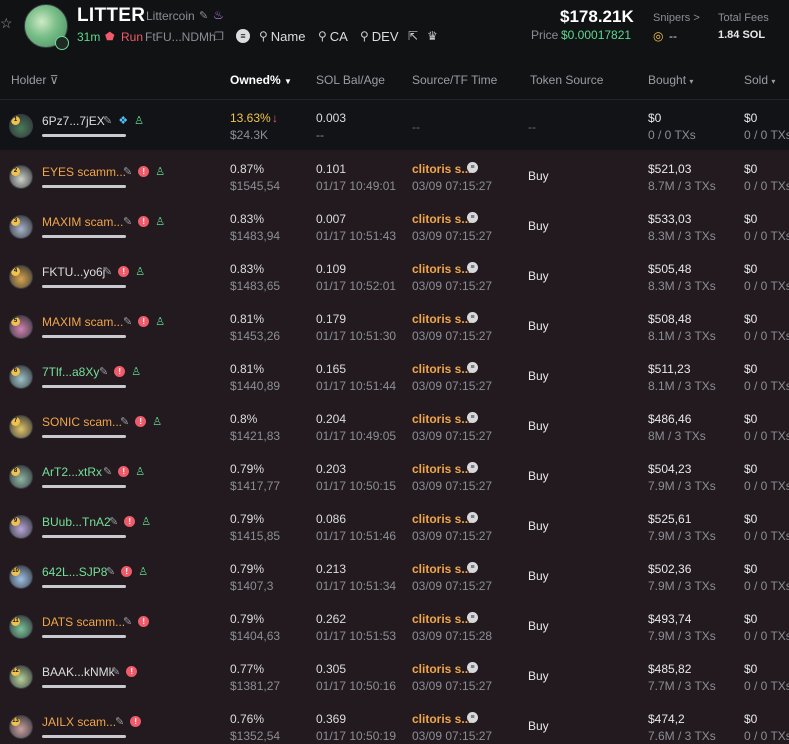 This screenshot has height=744, width=789. What do you see at coordinates (21, 577) in the screenshot?
I see `holder-avatar: 10` at bounding box center [21, 577].